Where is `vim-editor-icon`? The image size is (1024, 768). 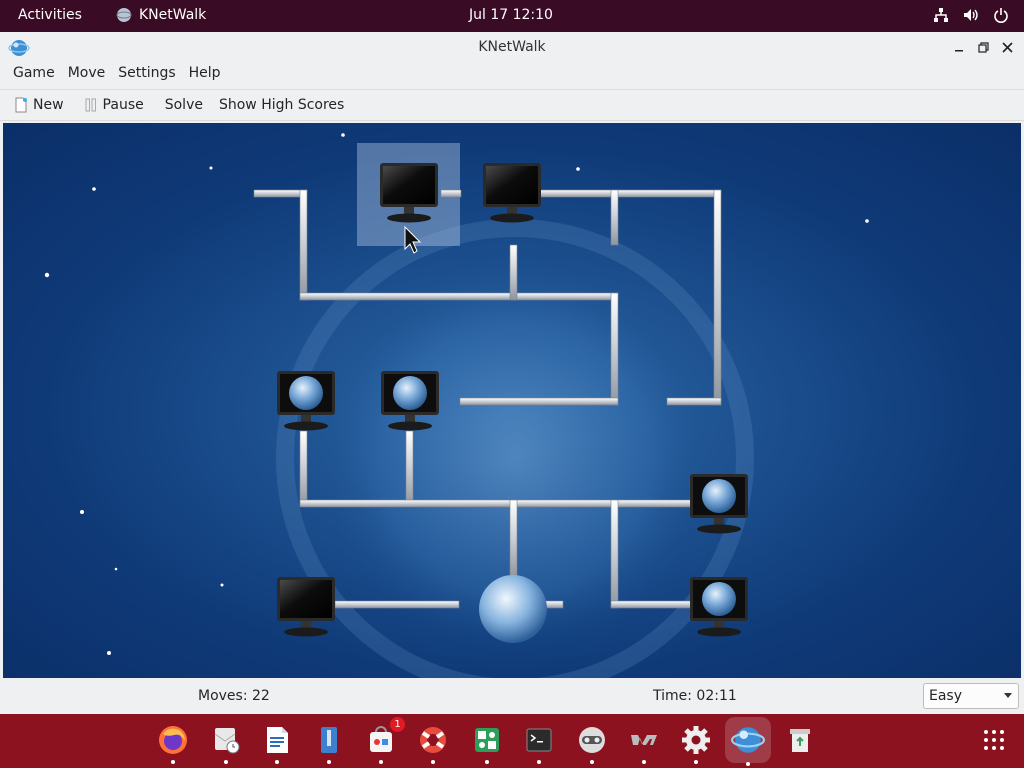
vim-editor-icon is located at coordinates (644, 740).